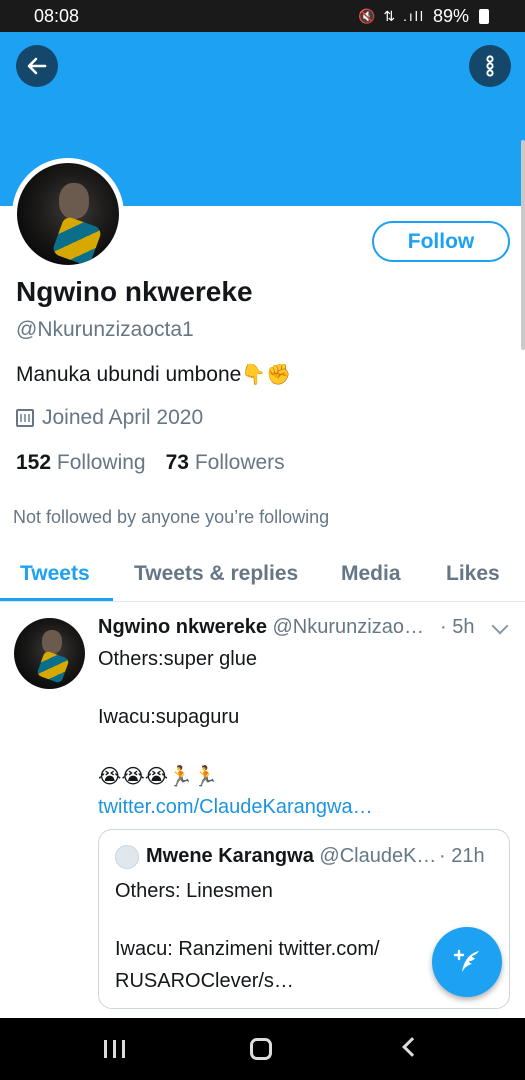 This screenshot has height=1080, width=525. What do you see at coordinates (134, 291) in the screenshot?
I see `profile-display-name: Ngwino nkwereke` at bounding box center [134, 291].